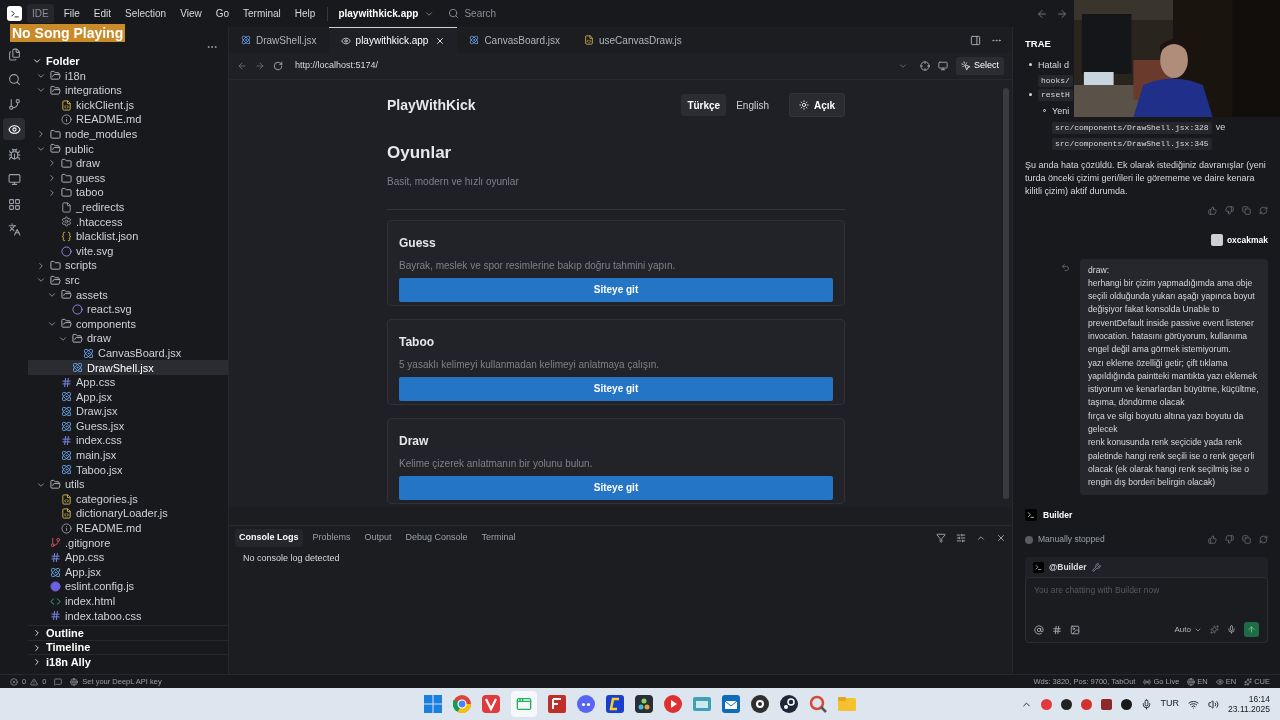 This screenshot has width=1280, height=720. What do you see at coordinates (491, 704) in the screenshot?
I see `shield-icon` at bounding box center [491, 704].